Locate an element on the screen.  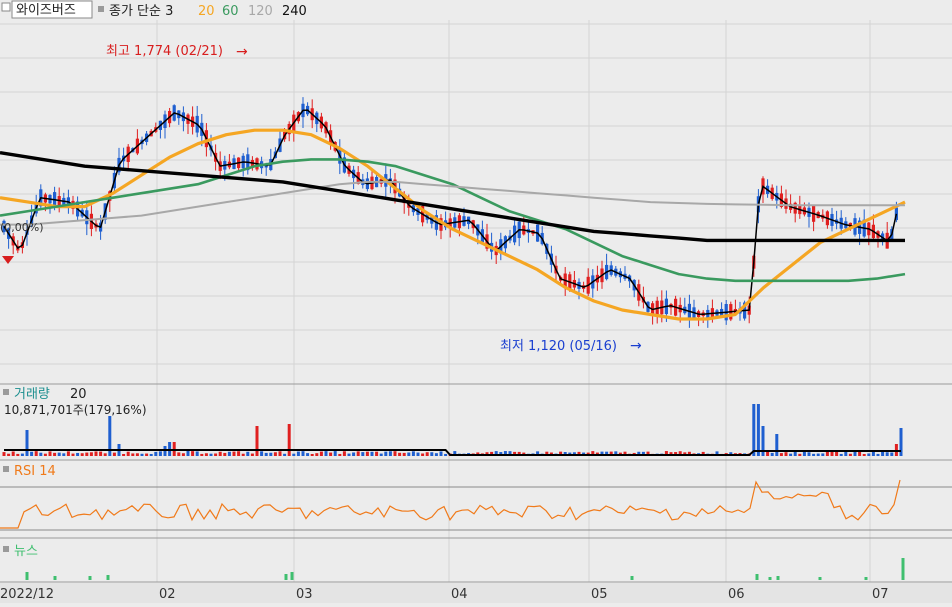
volume-period: 20 is located at coordinates (78, 394).